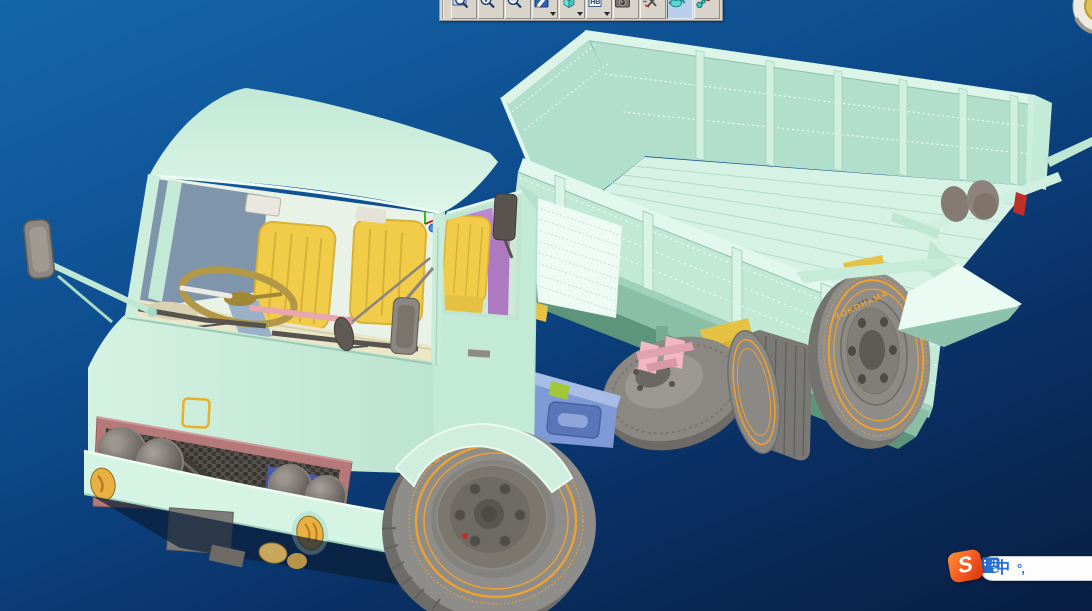 The height and width of the screenshot is (611, 1092). What do you see at coordinates (770, 395) in the screenshot?
I see `rear-inner-wheel` at bounding box center [770, 395].